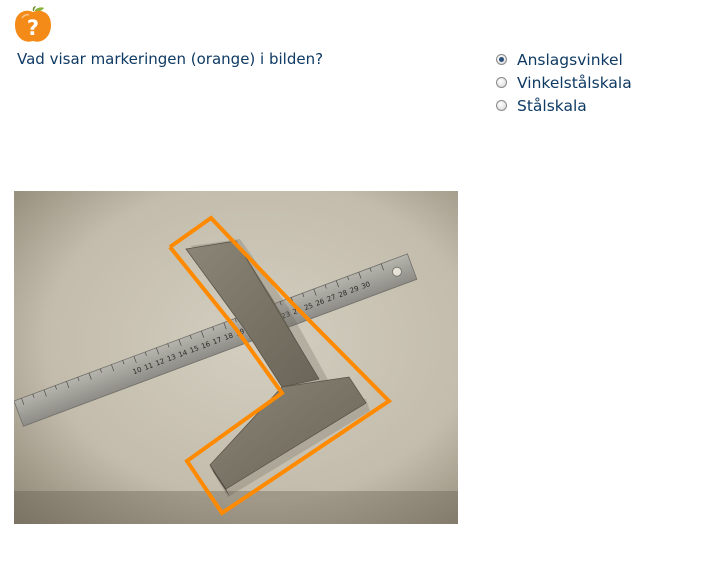 This screenshot has width=710, height=571. I want to click on option-label: Anslagsvinkel, so click(570, 59).